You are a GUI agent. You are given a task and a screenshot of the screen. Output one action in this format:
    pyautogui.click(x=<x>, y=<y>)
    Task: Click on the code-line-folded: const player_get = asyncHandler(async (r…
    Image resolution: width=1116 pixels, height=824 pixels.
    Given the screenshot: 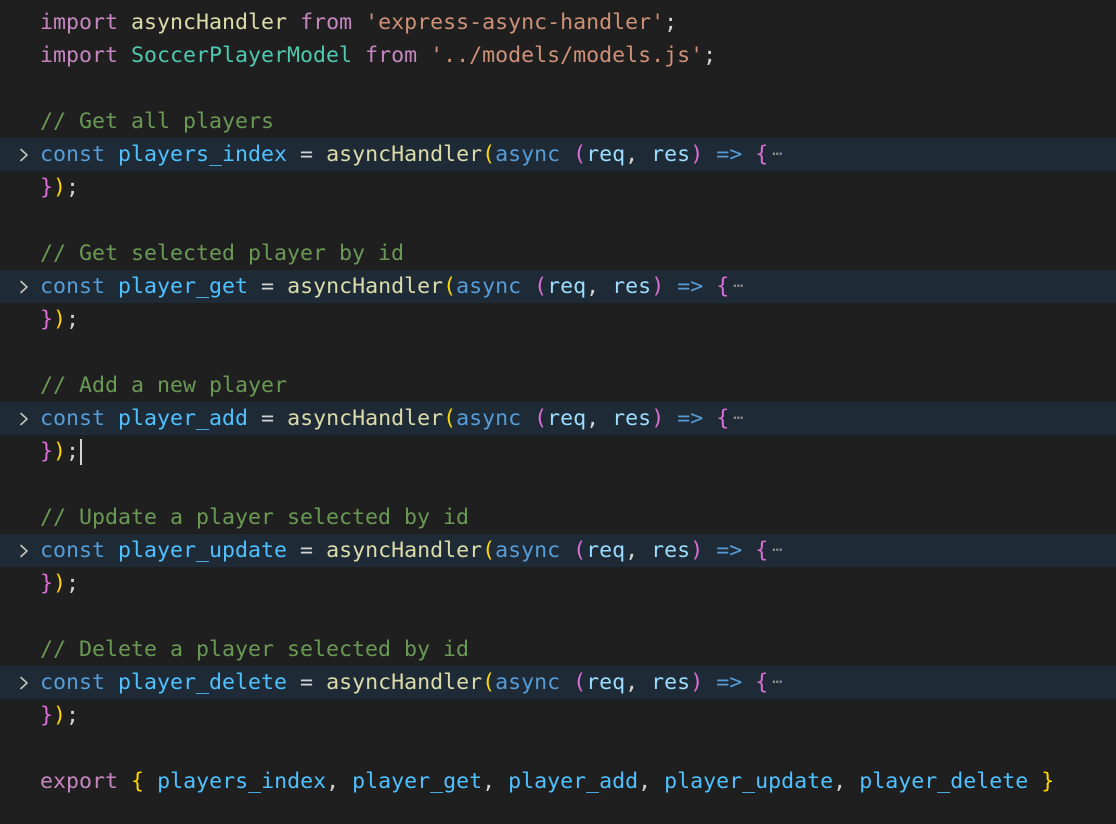 What is the action you would take?
    pyautogui.click(x=558, y=286)
    